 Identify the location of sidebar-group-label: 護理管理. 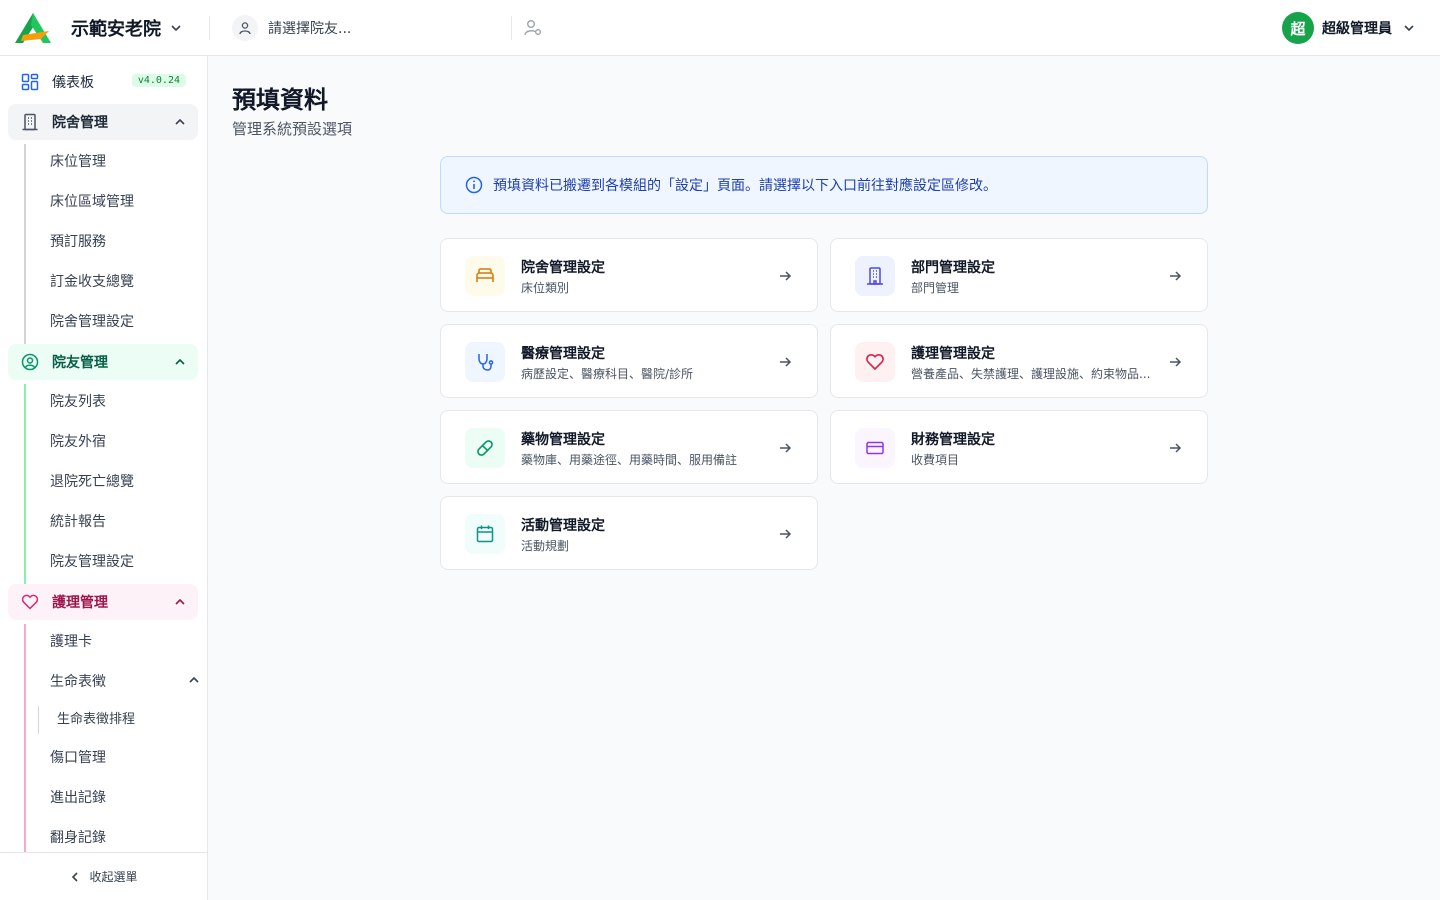
(80, 603).